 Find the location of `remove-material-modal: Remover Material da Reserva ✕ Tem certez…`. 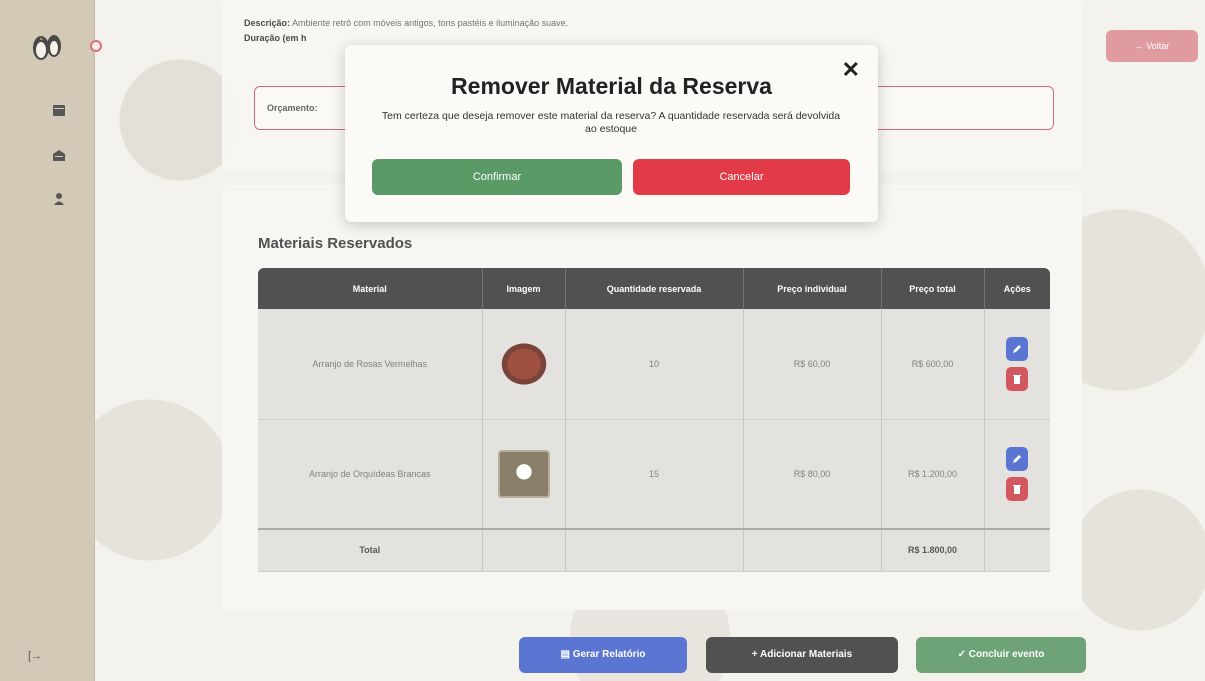

remove-material-modal: Remover Material da Reserva ✕ Tem certez… is located at coordinates (611, 133).